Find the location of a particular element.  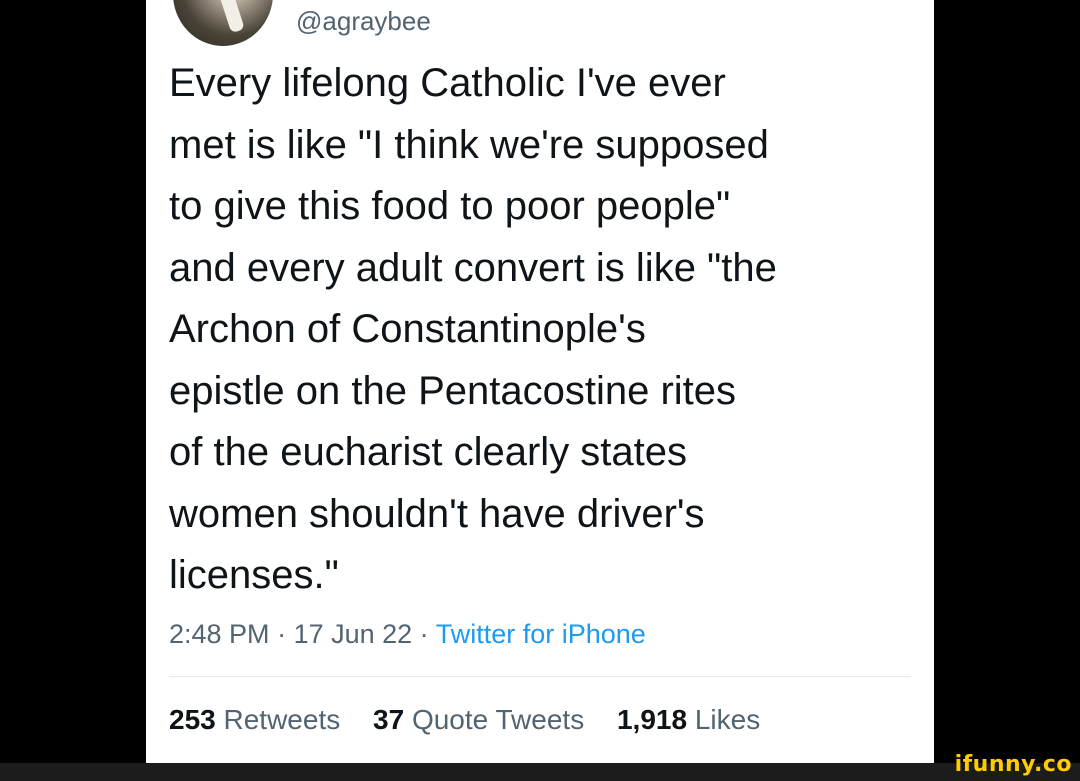

tweet-stats: 253 Retweets 37 Quote Tweets 1,918 Likes is located at coordinates (477, 720).